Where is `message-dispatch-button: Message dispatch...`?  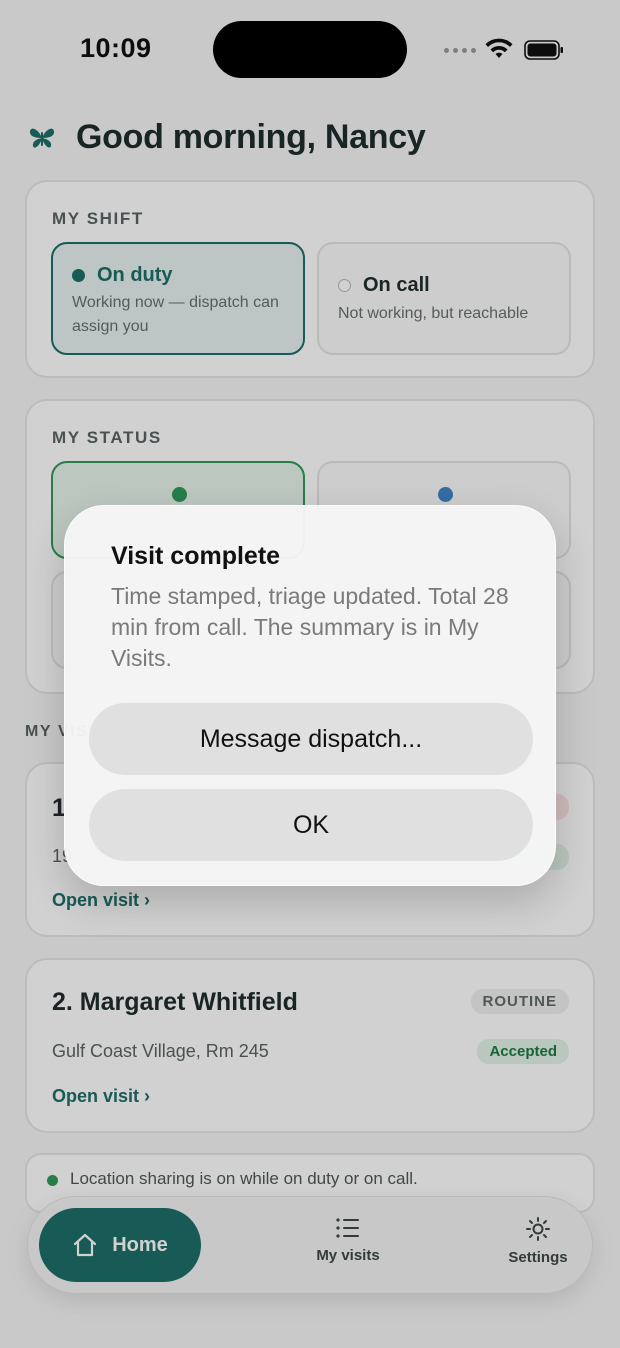
message-dispatch-button: Message dispatch... is located at coordinates (311, 739).